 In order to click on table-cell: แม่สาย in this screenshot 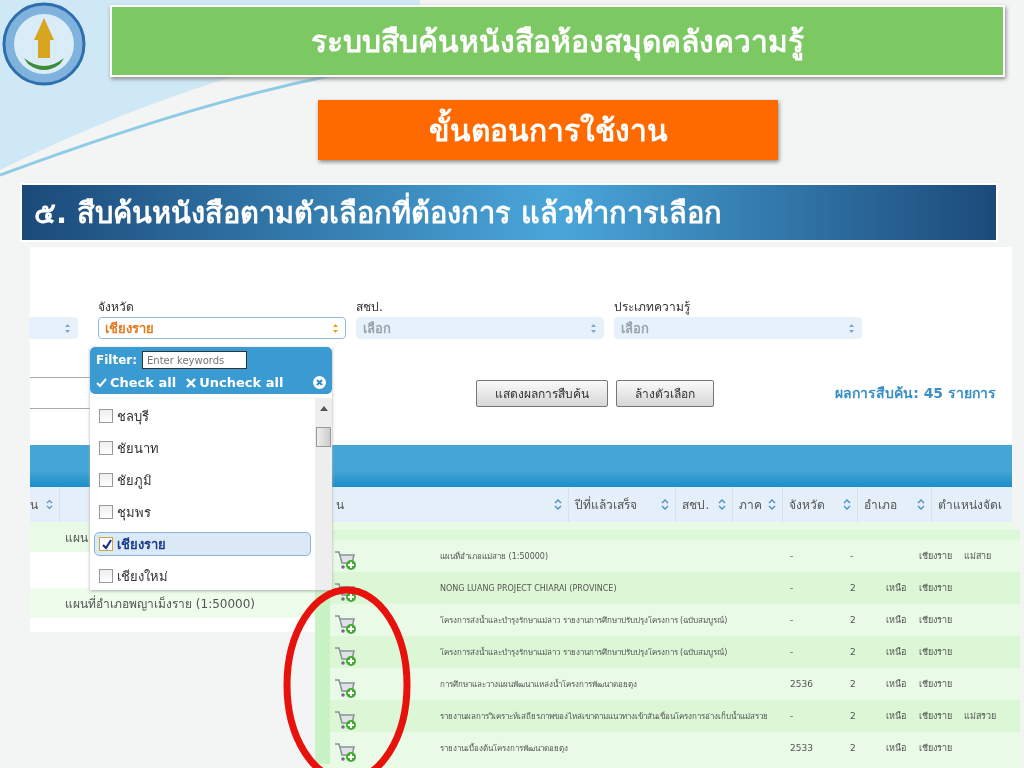, I will do `click(977, 556)`.